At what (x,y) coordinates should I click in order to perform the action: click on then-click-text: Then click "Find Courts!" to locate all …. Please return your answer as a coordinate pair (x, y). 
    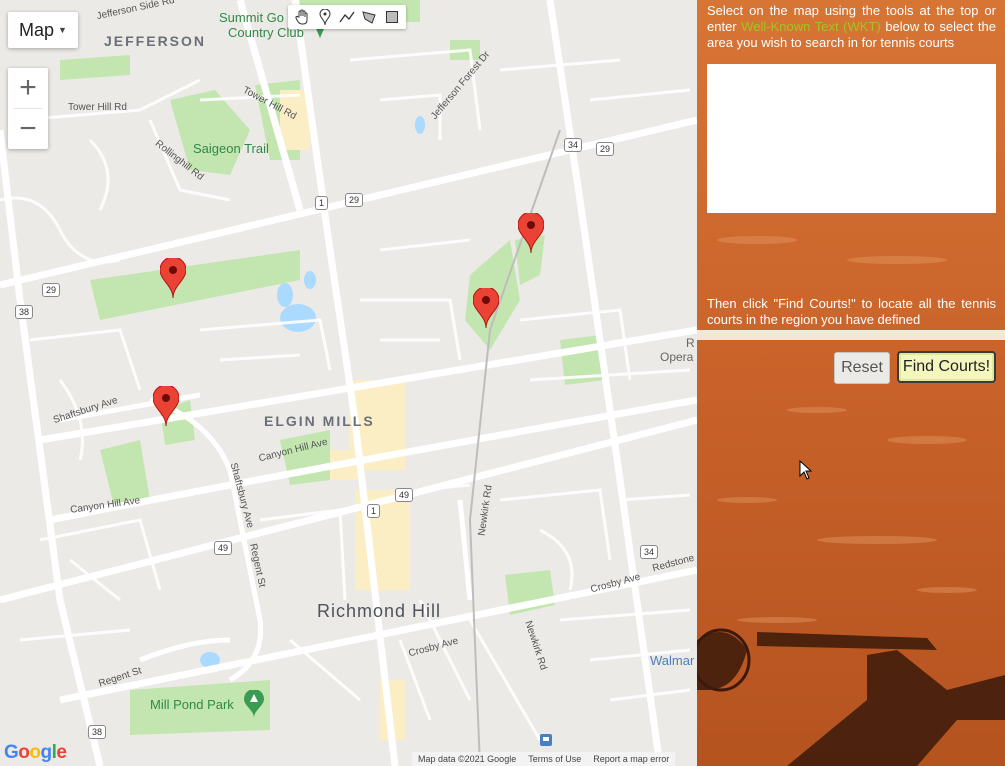
    Looking at the image, I should click on (851, 311).